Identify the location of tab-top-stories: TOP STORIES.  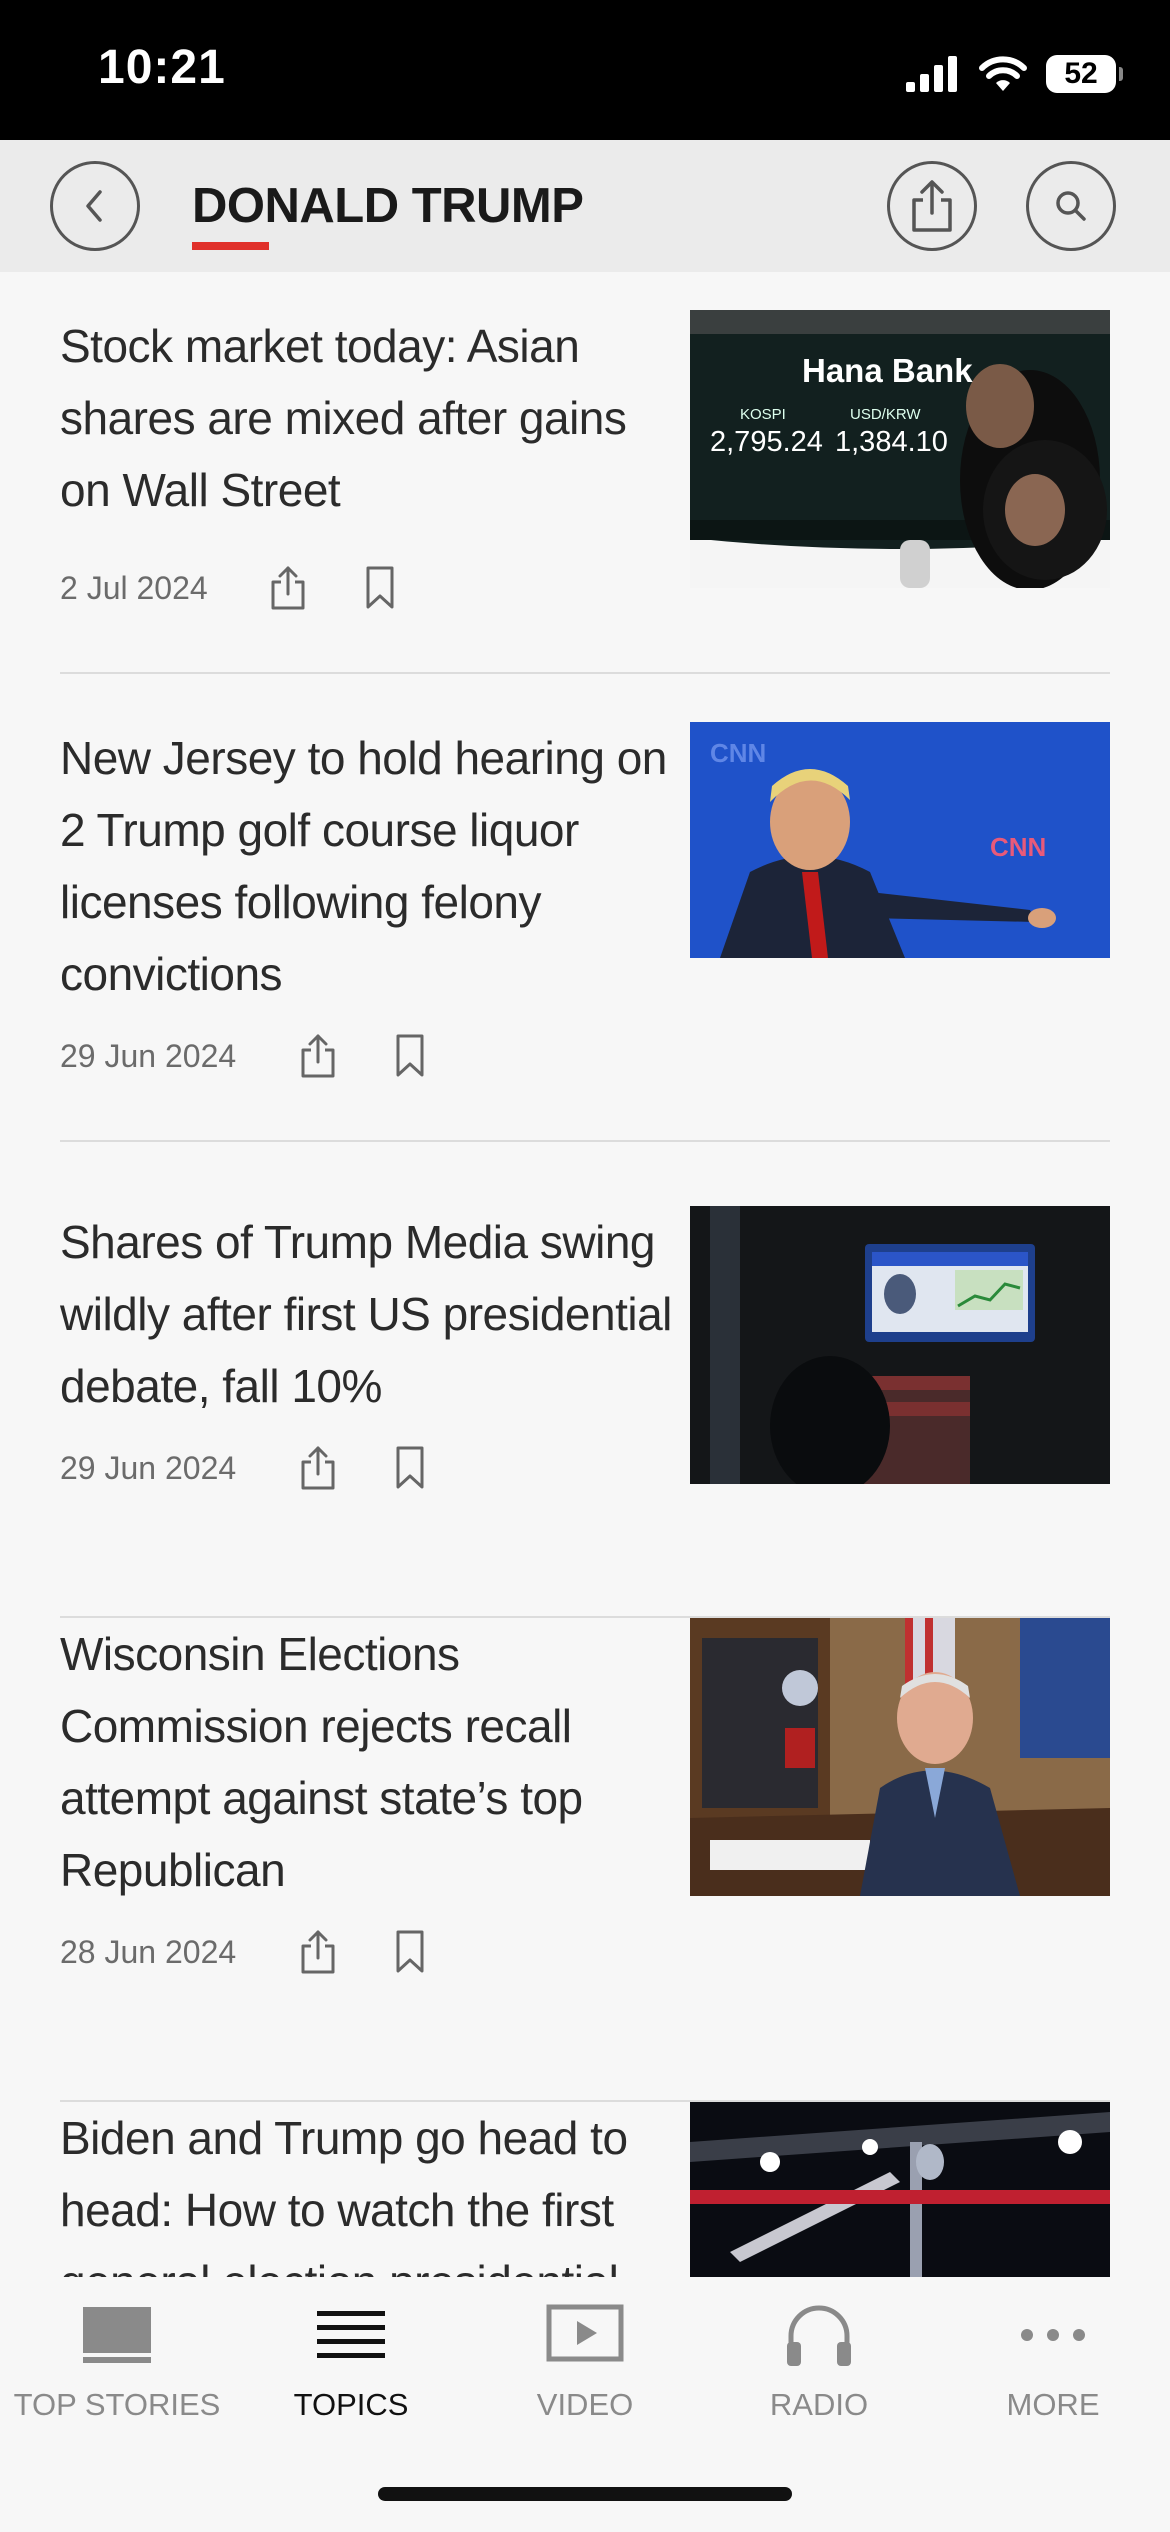
(117, 2367).